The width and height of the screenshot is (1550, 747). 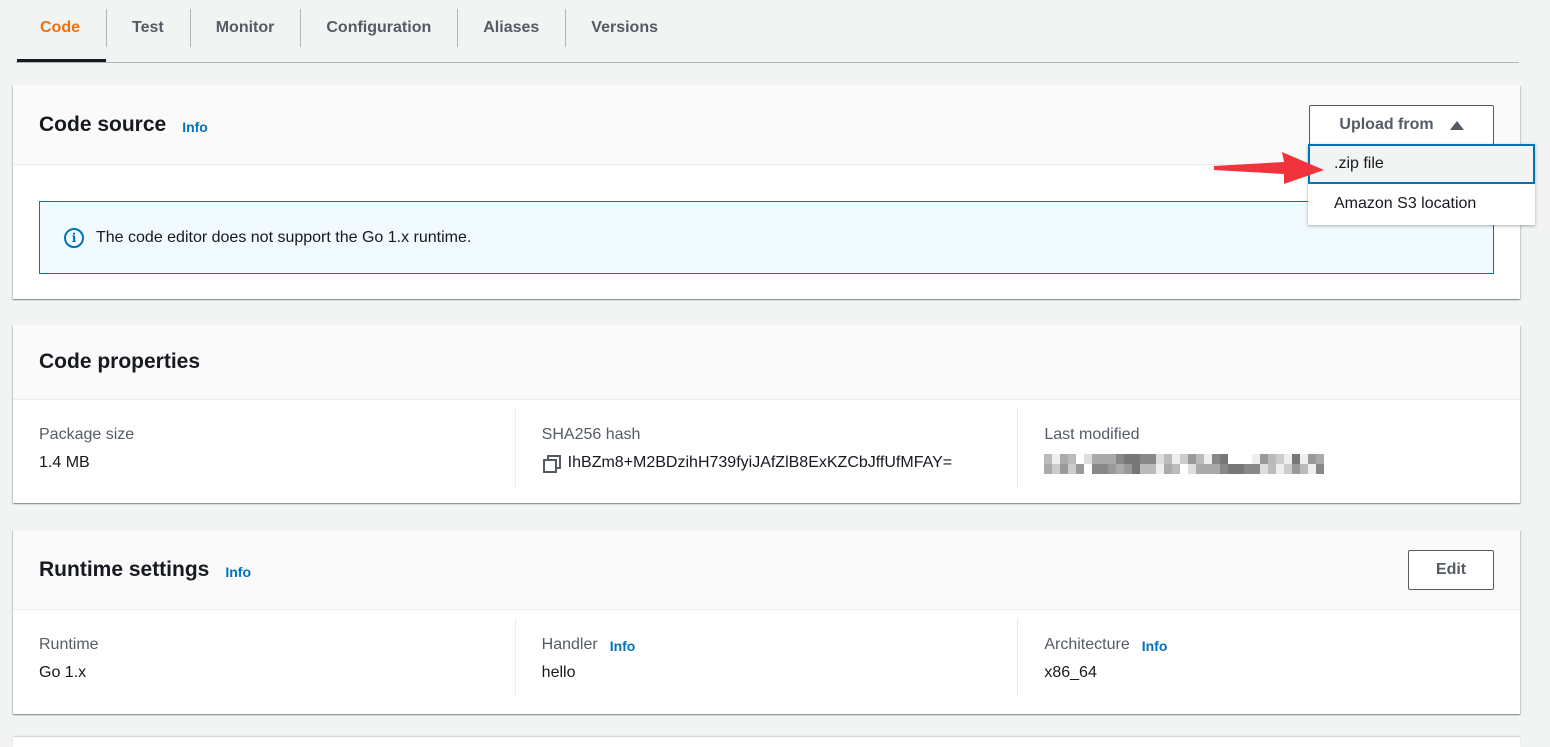 What do you see at coordinates (264, 448) in the screenshot?
I see `package-size-field: Package size 1.4 MB` at bounding box center [264, 448].